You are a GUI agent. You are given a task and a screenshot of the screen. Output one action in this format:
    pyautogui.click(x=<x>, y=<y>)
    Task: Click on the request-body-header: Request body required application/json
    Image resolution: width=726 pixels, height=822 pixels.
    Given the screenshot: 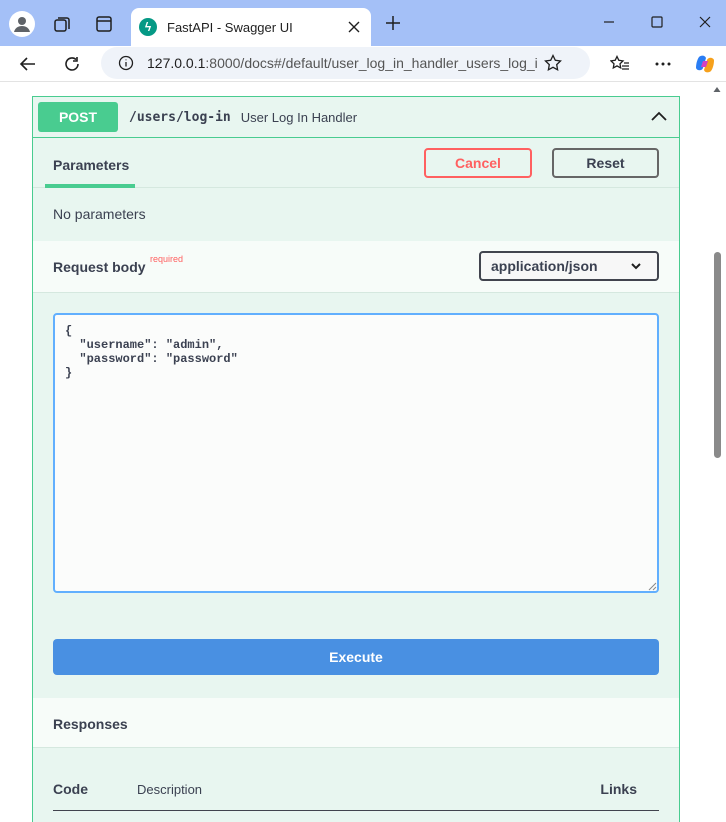 What is the action you would take?
    pyautogui.click(x=356, y=267)
    